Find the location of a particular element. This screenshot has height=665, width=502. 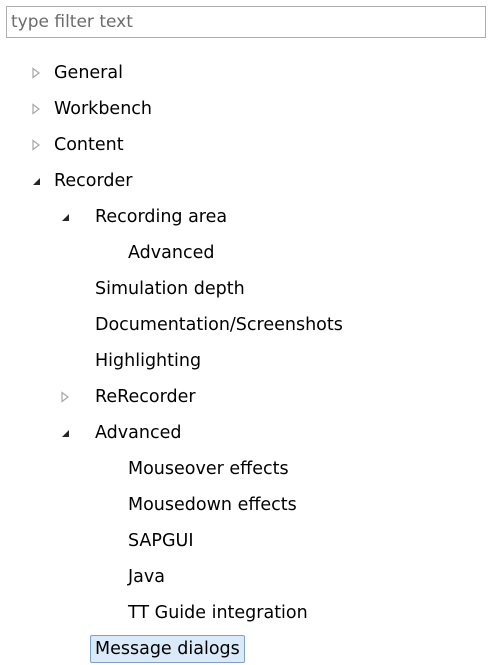

tree-item-tt-guide-integration: TT Guide integration is located at coordinates (251, 613).